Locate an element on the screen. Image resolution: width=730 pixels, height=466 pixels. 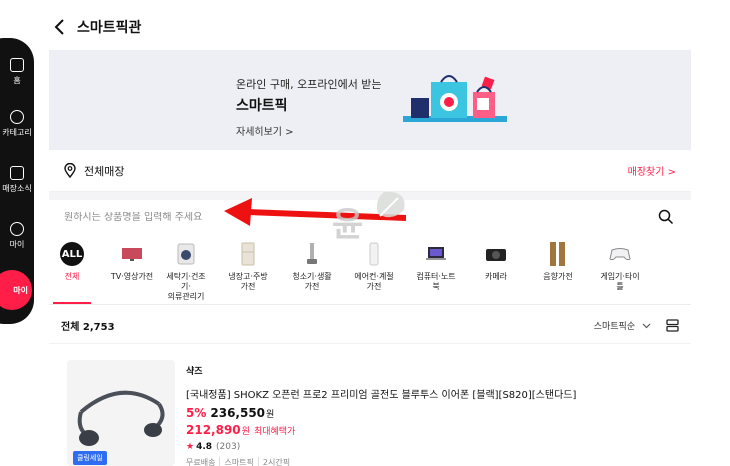
rail-my: 마이 is located at coordinates (17, 236).